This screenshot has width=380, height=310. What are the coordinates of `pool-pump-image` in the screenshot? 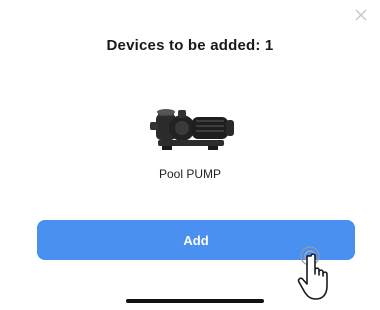 It's located at (192, 129).